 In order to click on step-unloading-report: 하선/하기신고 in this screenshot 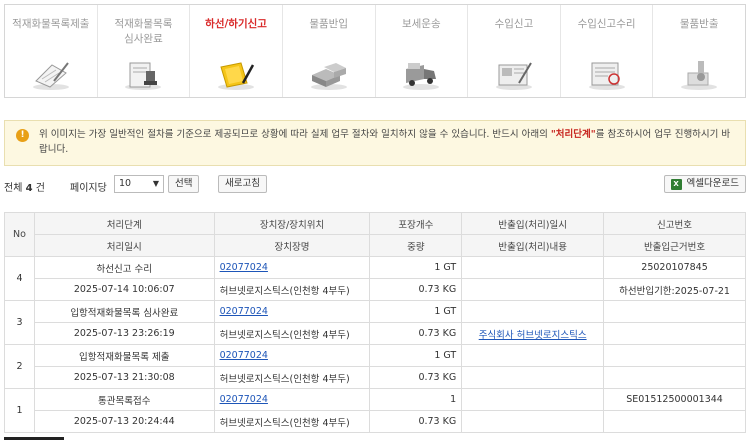, I will do `click(236, 51)`.